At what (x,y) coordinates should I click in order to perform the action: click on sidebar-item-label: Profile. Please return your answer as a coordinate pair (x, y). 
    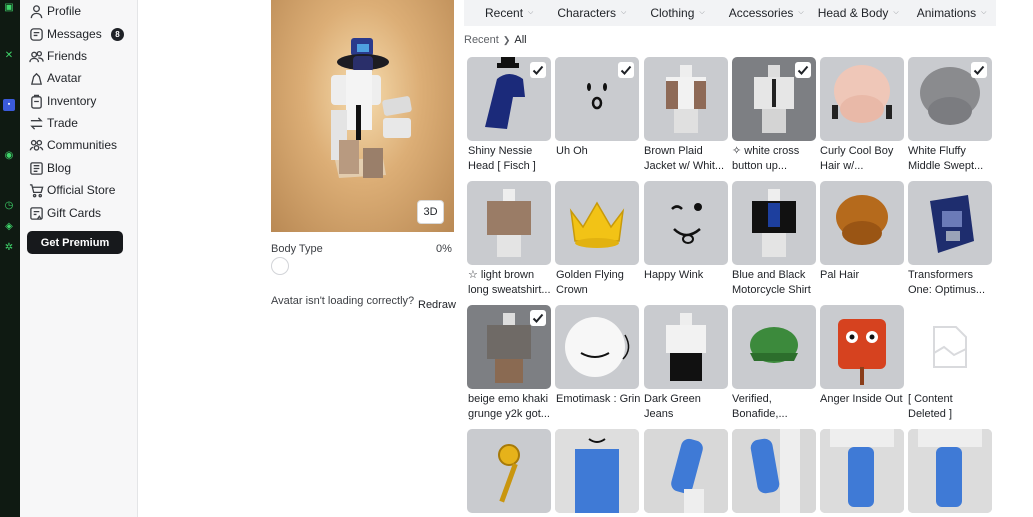
    Looking at the image, I should click on (64, 11).